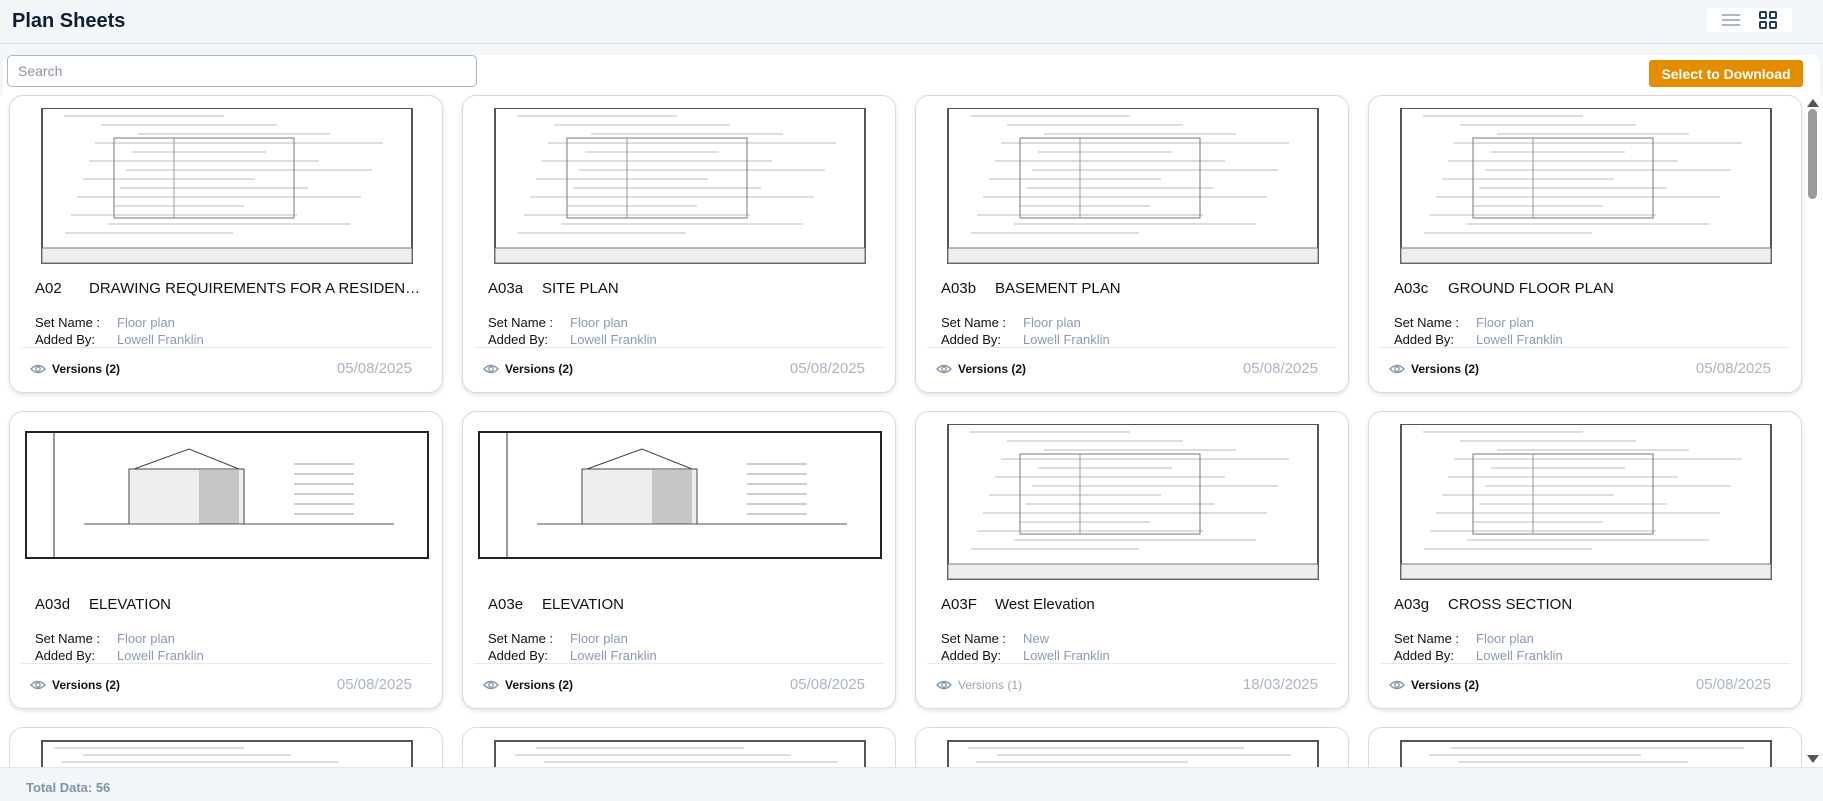  What do you see at coordinates (959, 604) in the screenshot?
I see `sheet-code: A03F` at bounding box center [959, 604].